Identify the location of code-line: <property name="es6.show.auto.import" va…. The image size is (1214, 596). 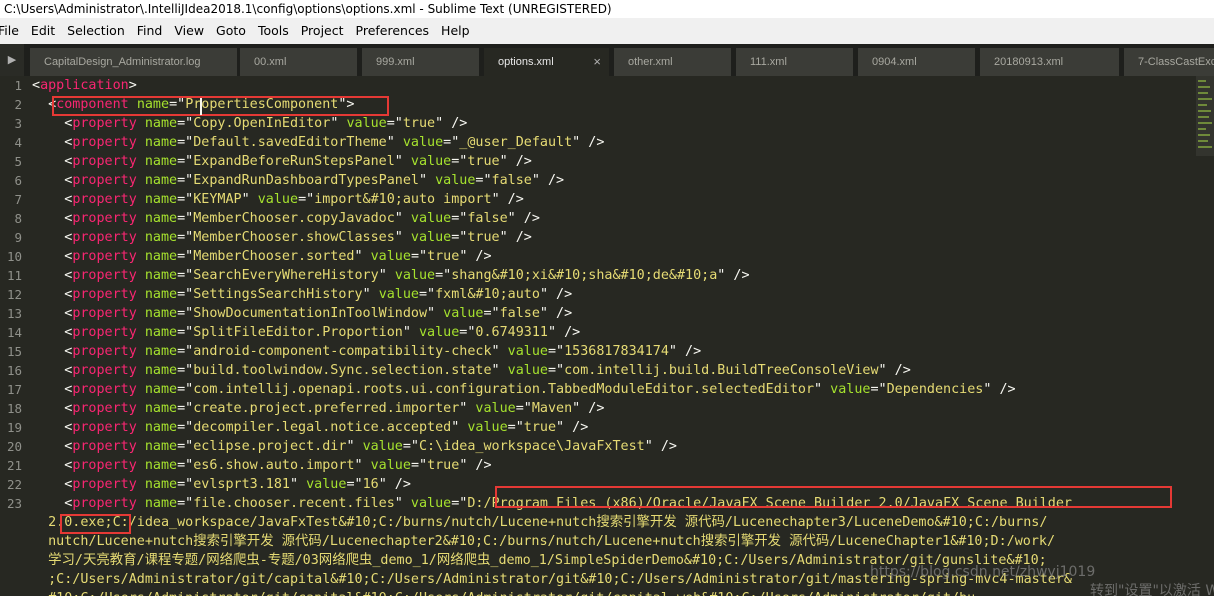
(262, 465).